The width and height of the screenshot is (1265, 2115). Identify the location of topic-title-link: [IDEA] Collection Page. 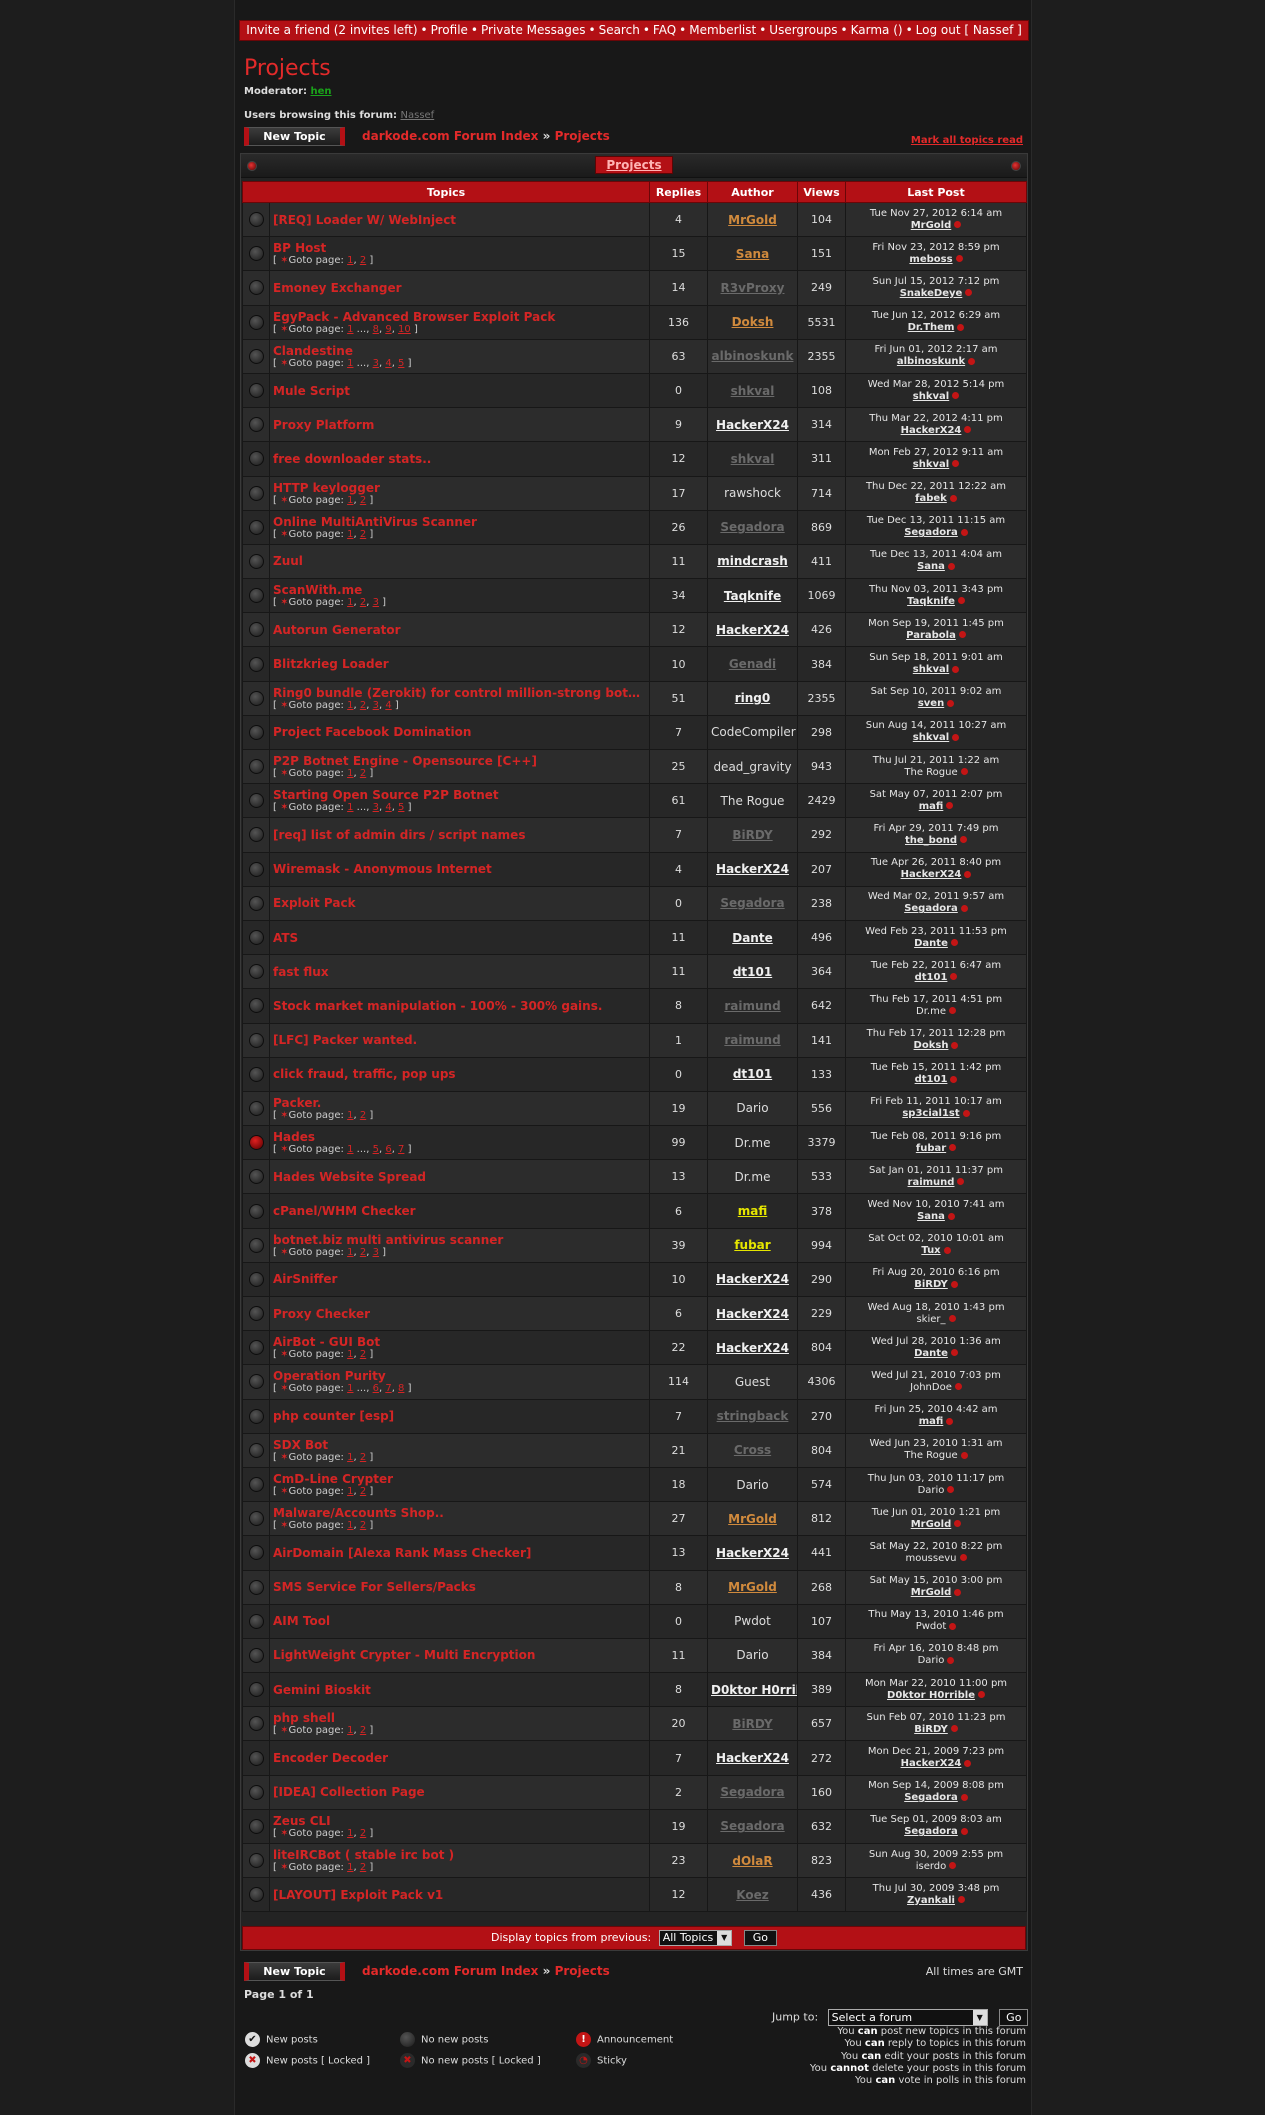
(459, 1792).